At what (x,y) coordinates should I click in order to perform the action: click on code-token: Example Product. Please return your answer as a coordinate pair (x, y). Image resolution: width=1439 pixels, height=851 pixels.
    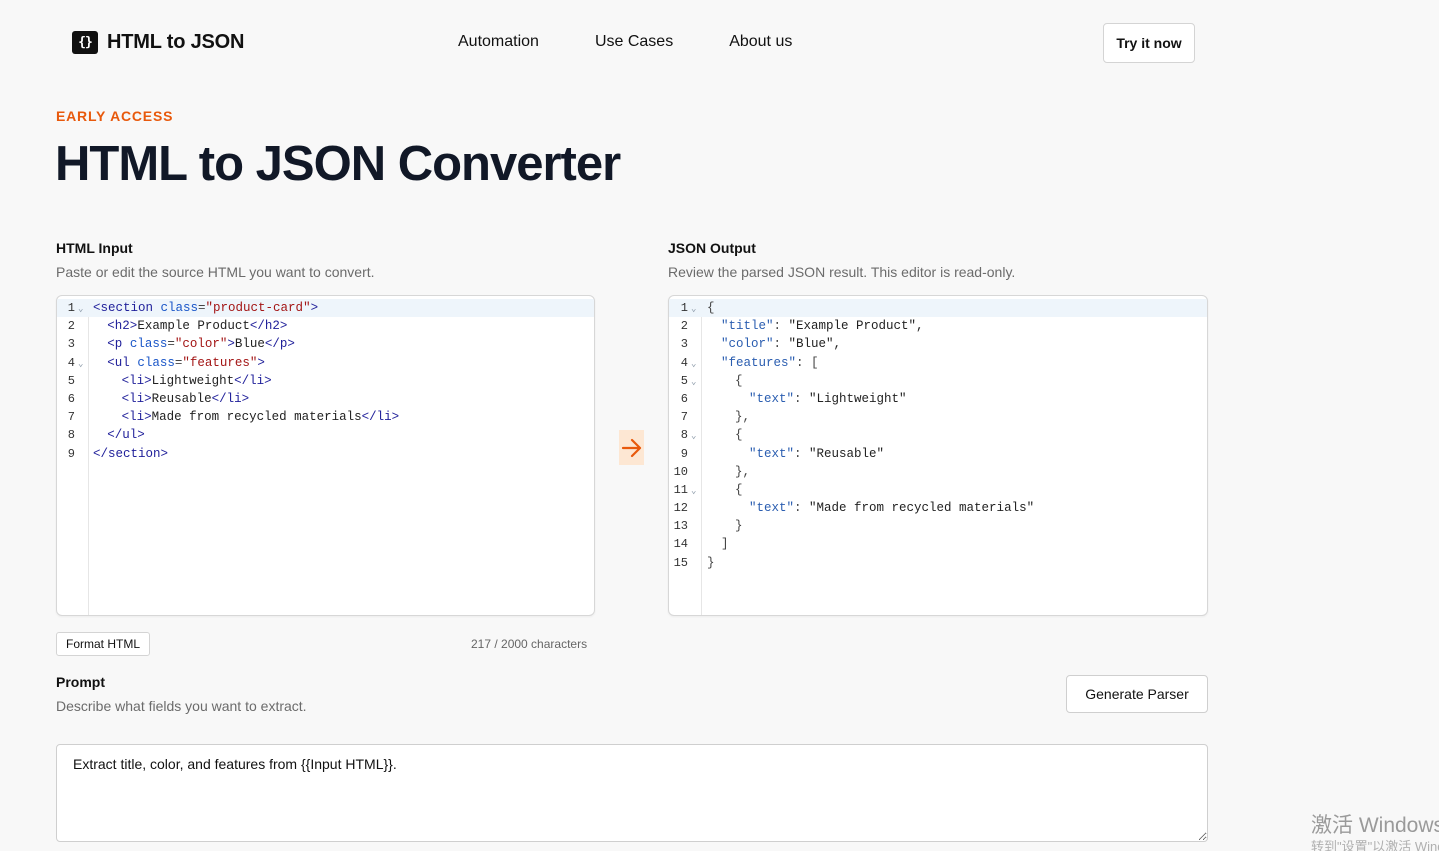
    Looking at the image, I should click on (193, 326).